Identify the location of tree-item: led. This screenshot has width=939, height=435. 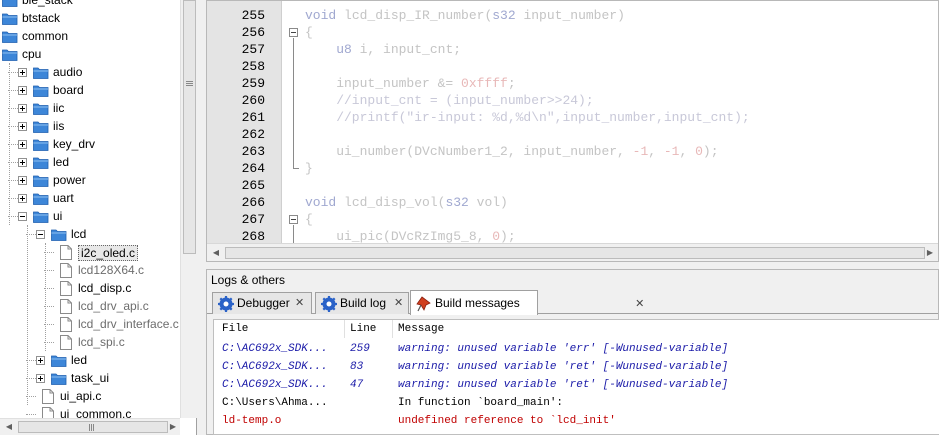
(90, 162).